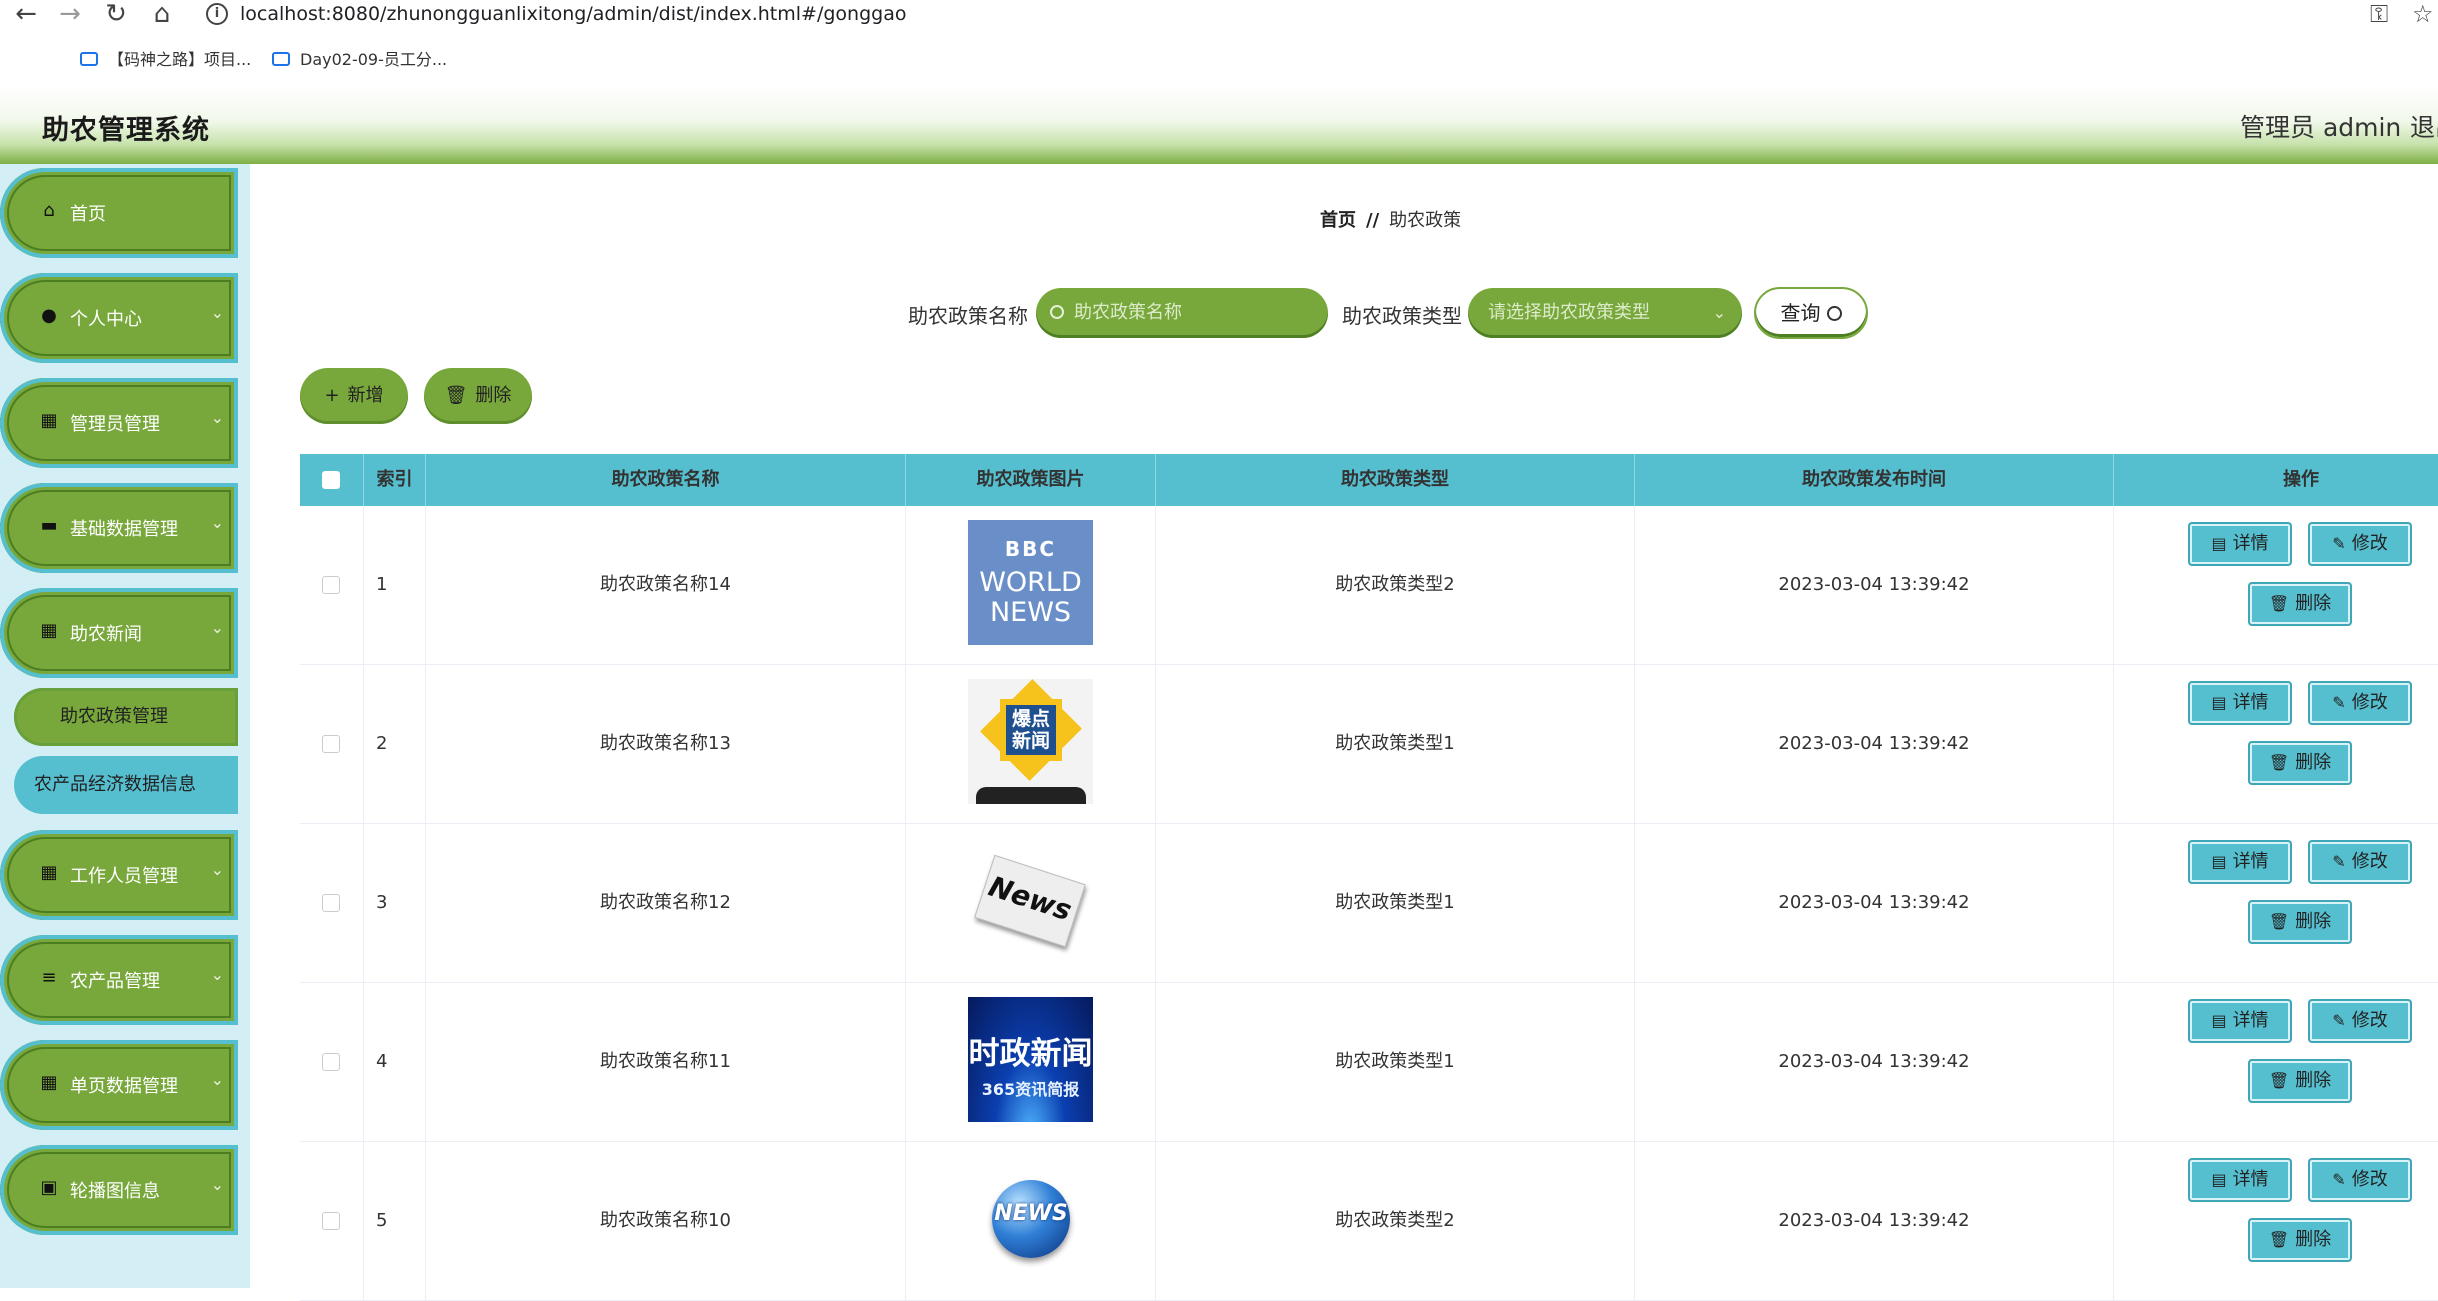  Describe the element at coordinates (116, 14) in the screenshot. I see `reload-icon: ↻` at that location.